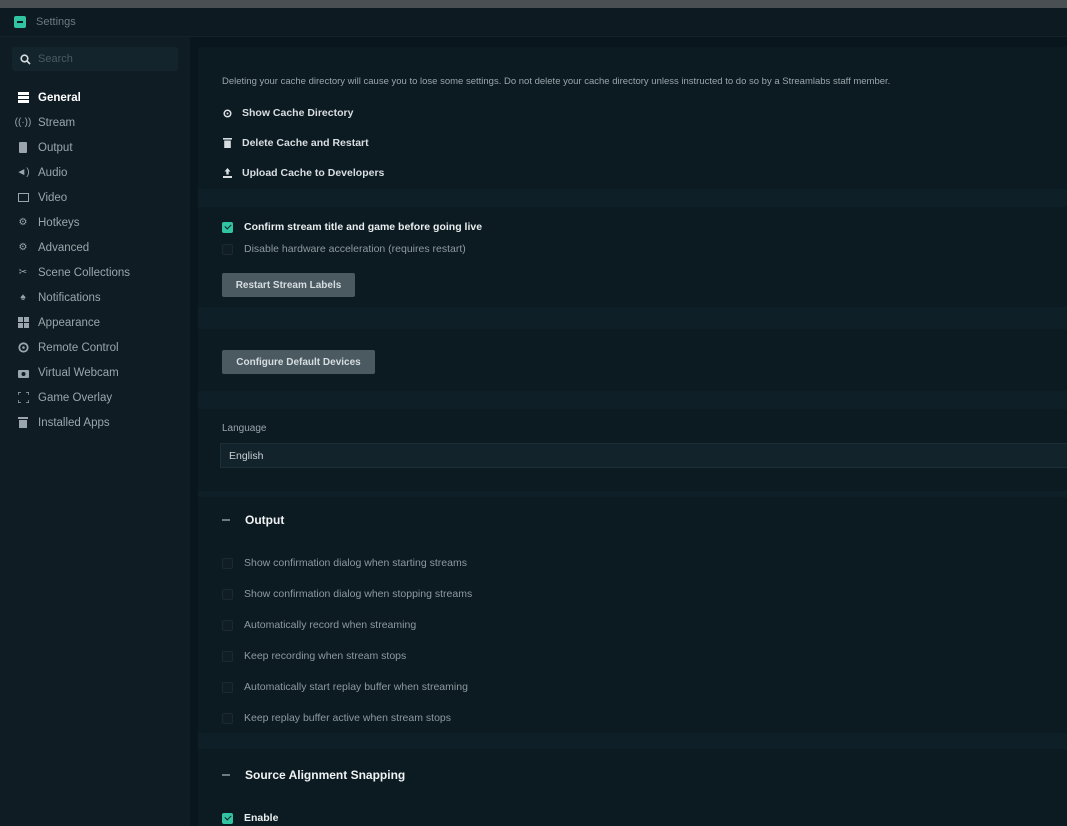  What do you see at coordinates (533, 22) in the screenshot?
I see `title-bar: Settings` at bounding box center [533, 22].